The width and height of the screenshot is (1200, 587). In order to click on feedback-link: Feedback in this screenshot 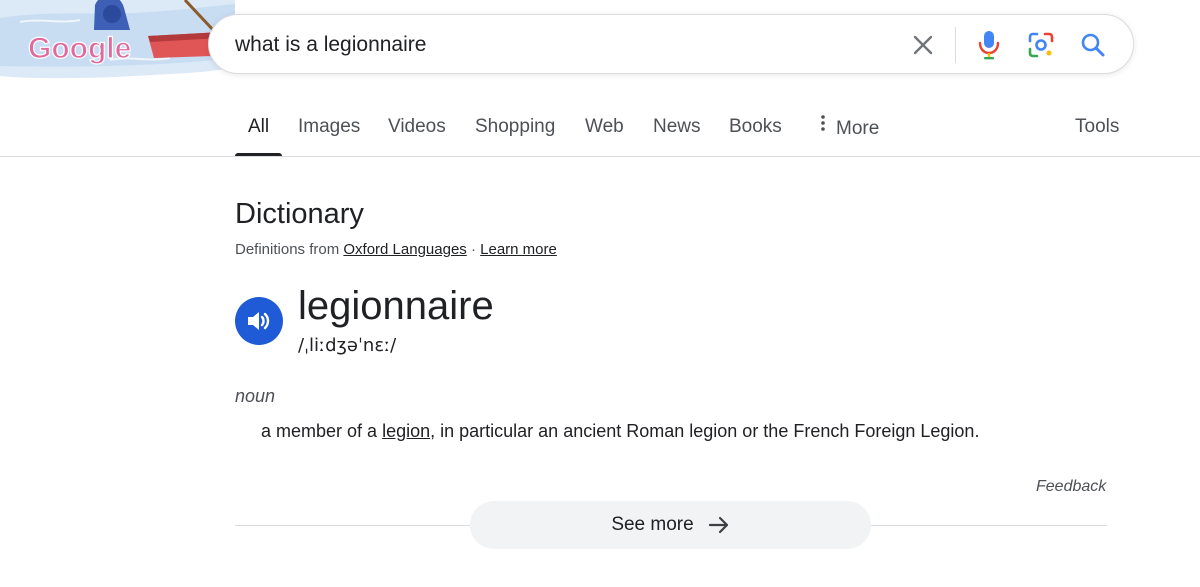, I will do `click(1071, 487)`.